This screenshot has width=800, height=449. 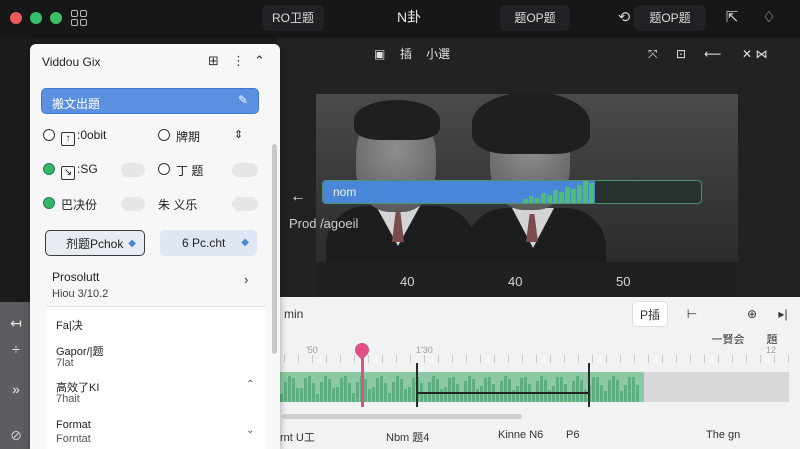 What do you see at coordinates (681, 54) in the screenshot?
I see `safe-area-icon: ⊡` at bounding box center [681, 54].